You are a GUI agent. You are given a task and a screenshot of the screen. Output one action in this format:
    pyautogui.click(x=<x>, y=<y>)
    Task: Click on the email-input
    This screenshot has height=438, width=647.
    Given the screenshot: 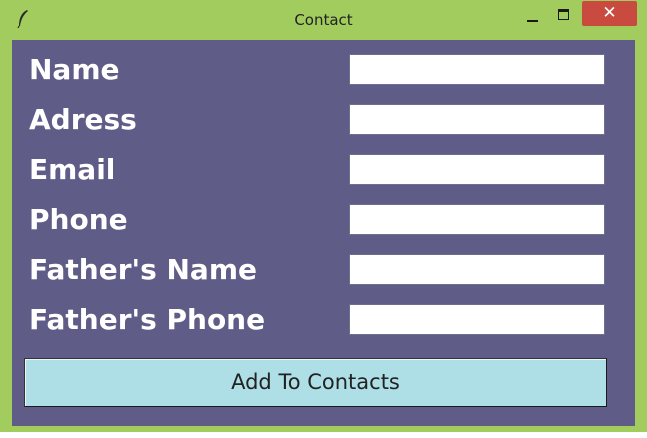 What is the action you would take?
    pyautogui.click(x=477, y=169)
    